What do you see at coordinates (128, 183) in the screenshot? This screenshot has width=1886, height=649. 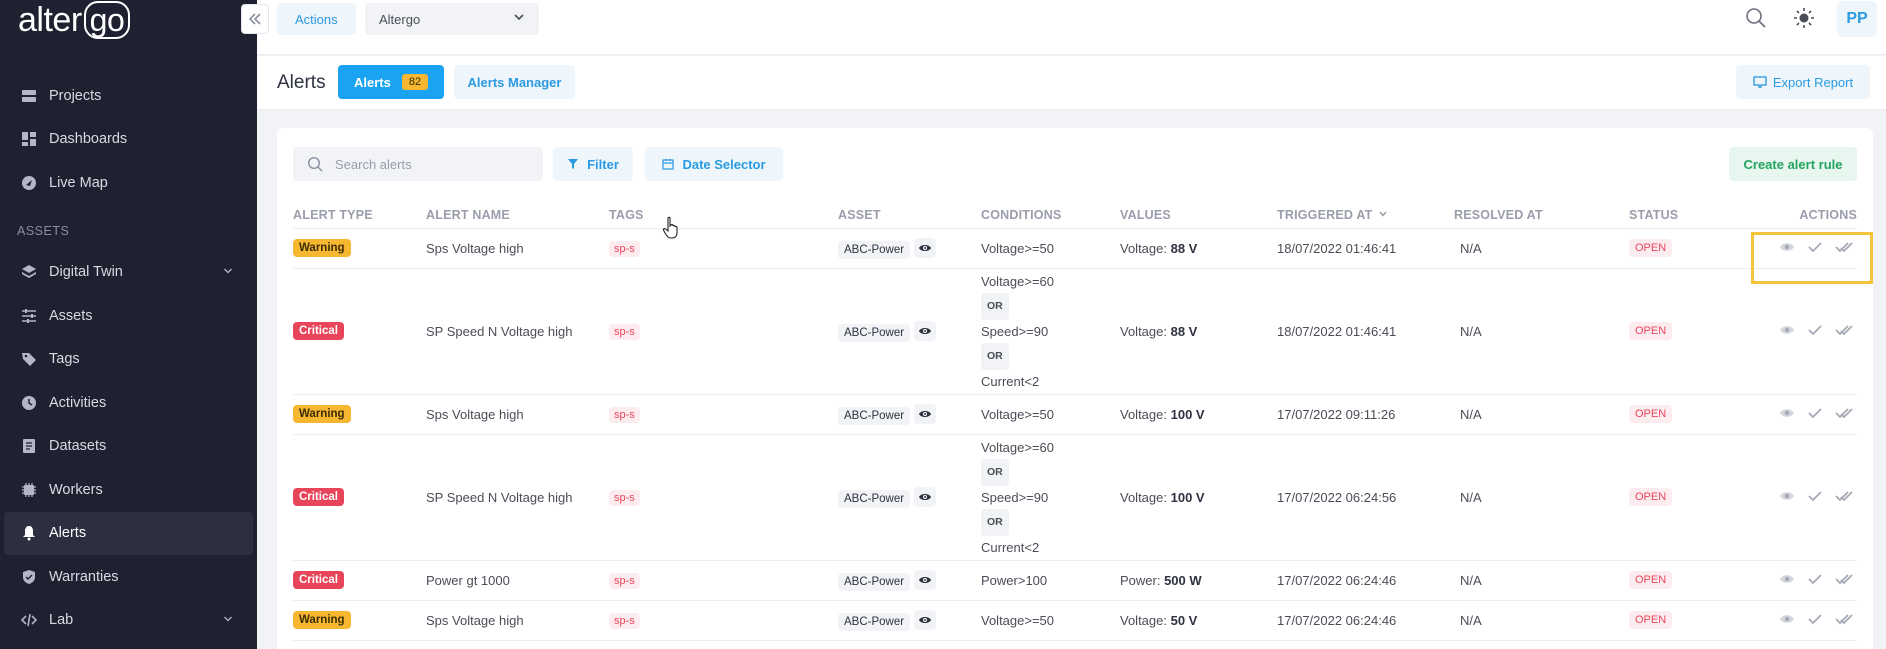 I see `sidebar-item-live-map: Live Map` at bounding box center [128, 183].